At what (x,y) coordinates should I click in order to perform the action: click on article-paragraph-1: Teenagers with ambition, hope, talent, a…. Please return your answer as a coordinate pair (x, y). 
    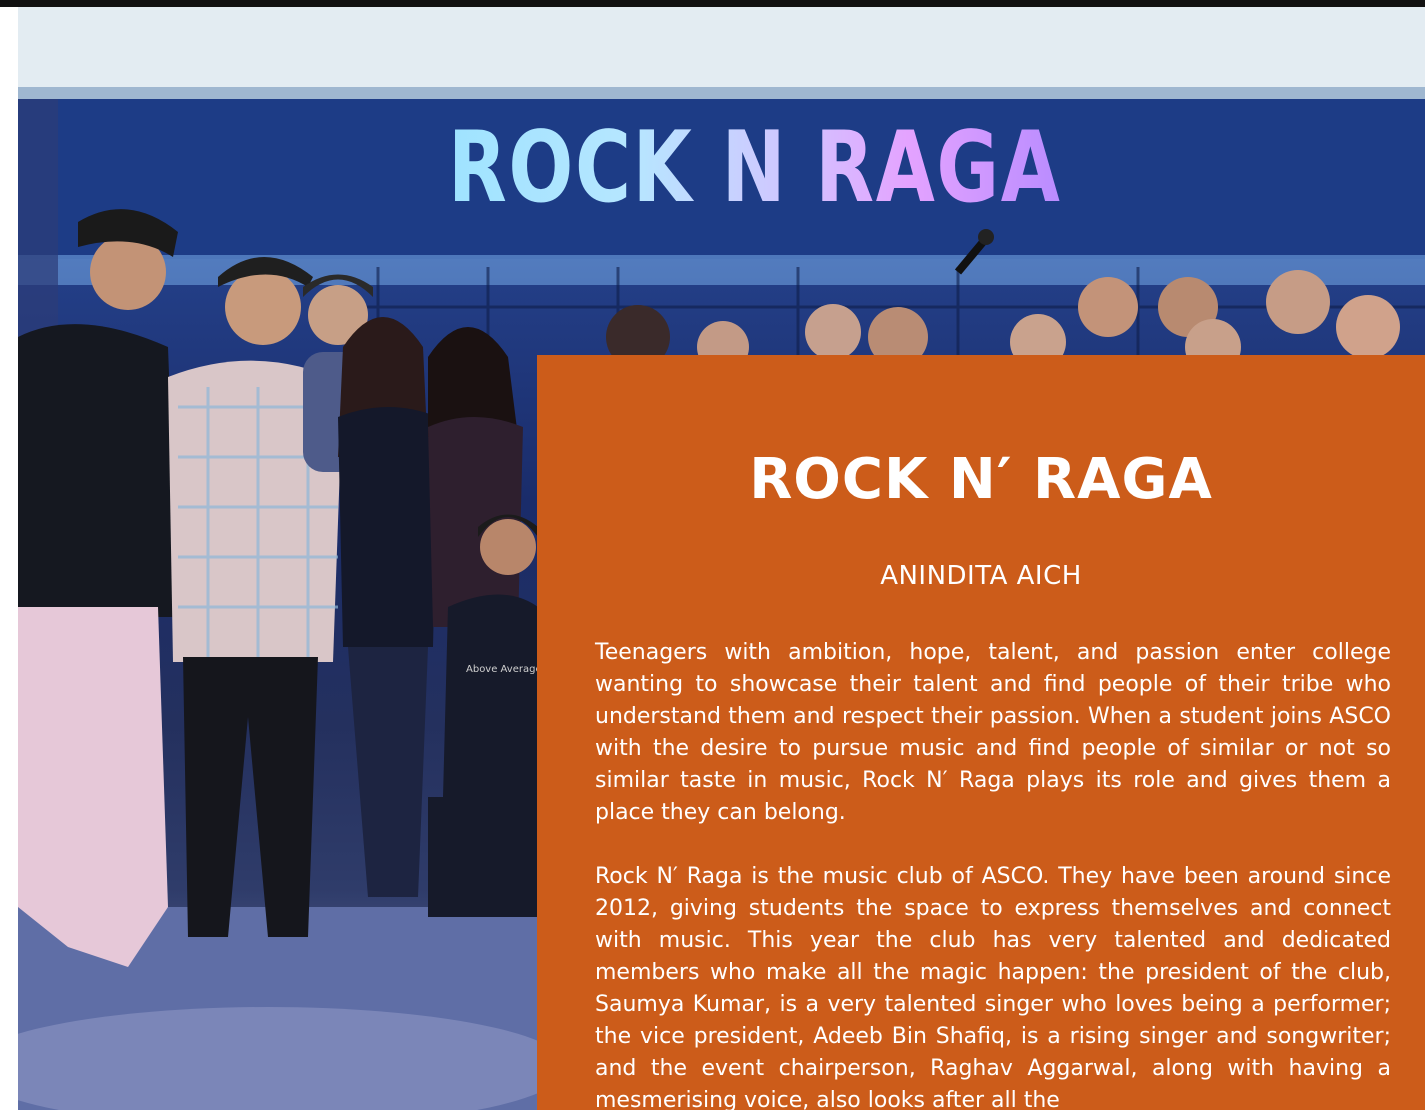
    Looking at the image, I should click on (993, 732).